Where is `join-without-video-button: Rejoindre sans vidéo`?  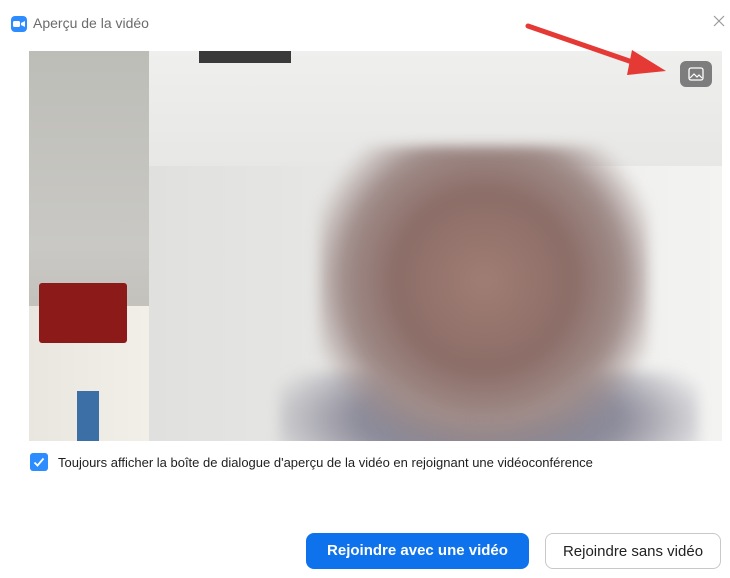
join-without-video-button: Rejoindre sans vidéo is located at coordinates (633, 551).